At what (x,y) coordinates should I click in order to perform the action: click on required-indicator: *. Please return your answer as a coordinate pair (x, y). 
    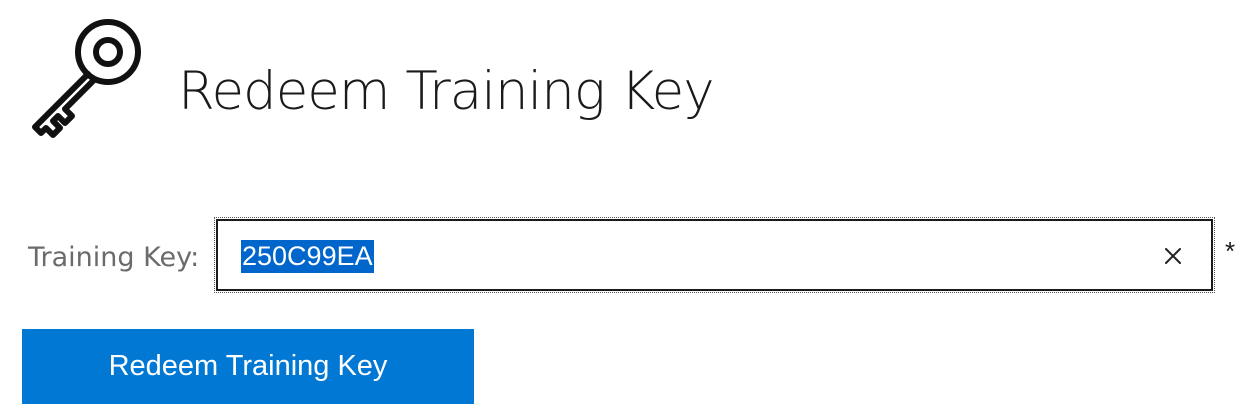
    Looking at the image, I should click on (1230, 251).